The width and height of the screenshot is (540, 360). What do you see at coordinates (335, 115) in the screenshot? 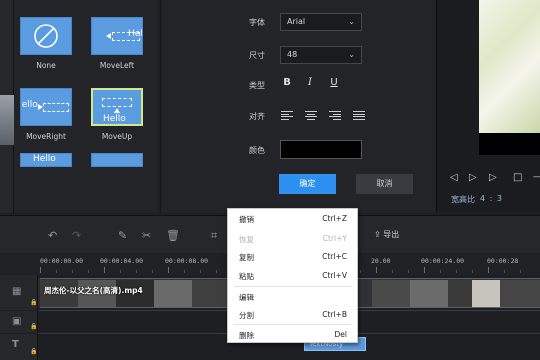
I see `align-right-icon` at bounding box center [335, 115].